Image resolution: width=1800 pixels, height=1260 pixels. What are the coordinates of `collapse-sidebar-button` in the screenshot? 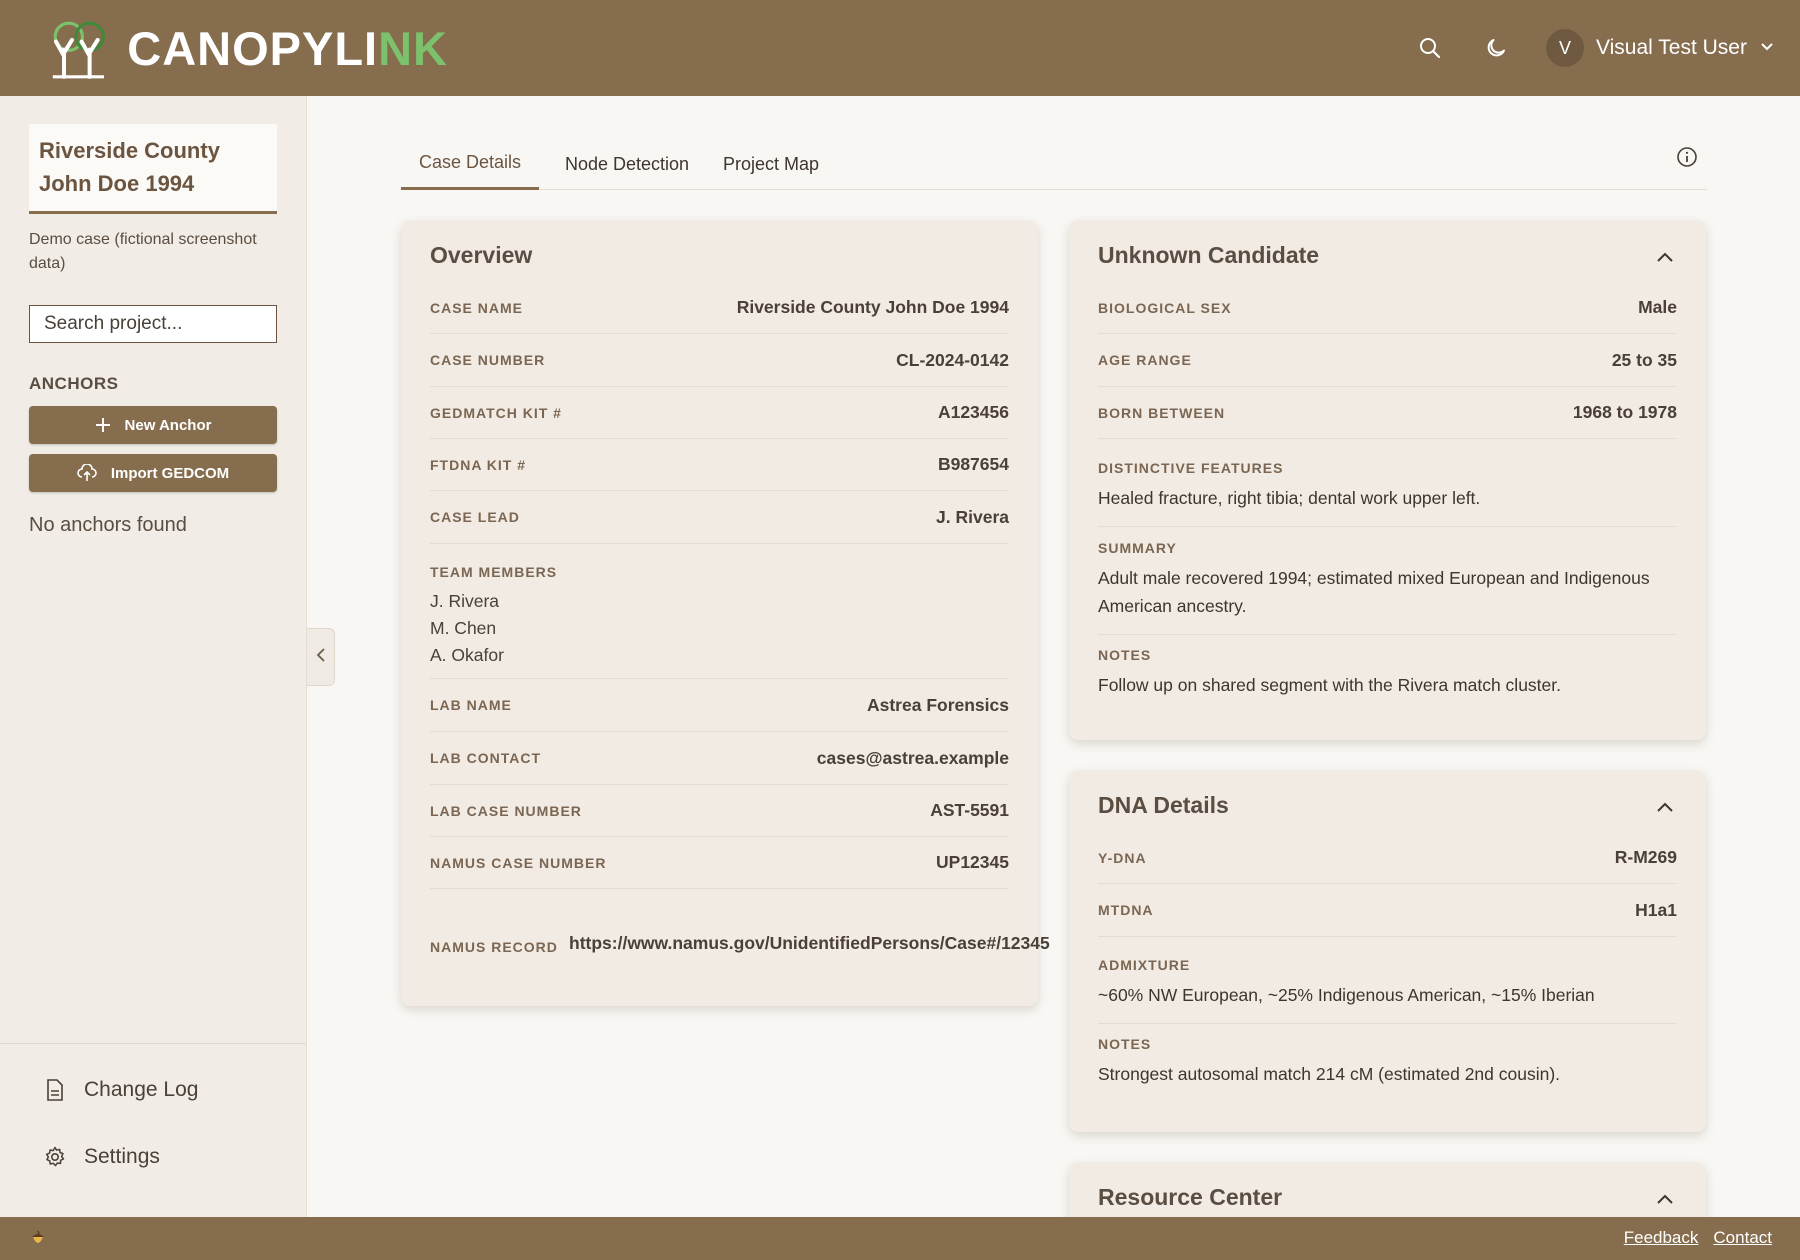 It's located at (321, 657).